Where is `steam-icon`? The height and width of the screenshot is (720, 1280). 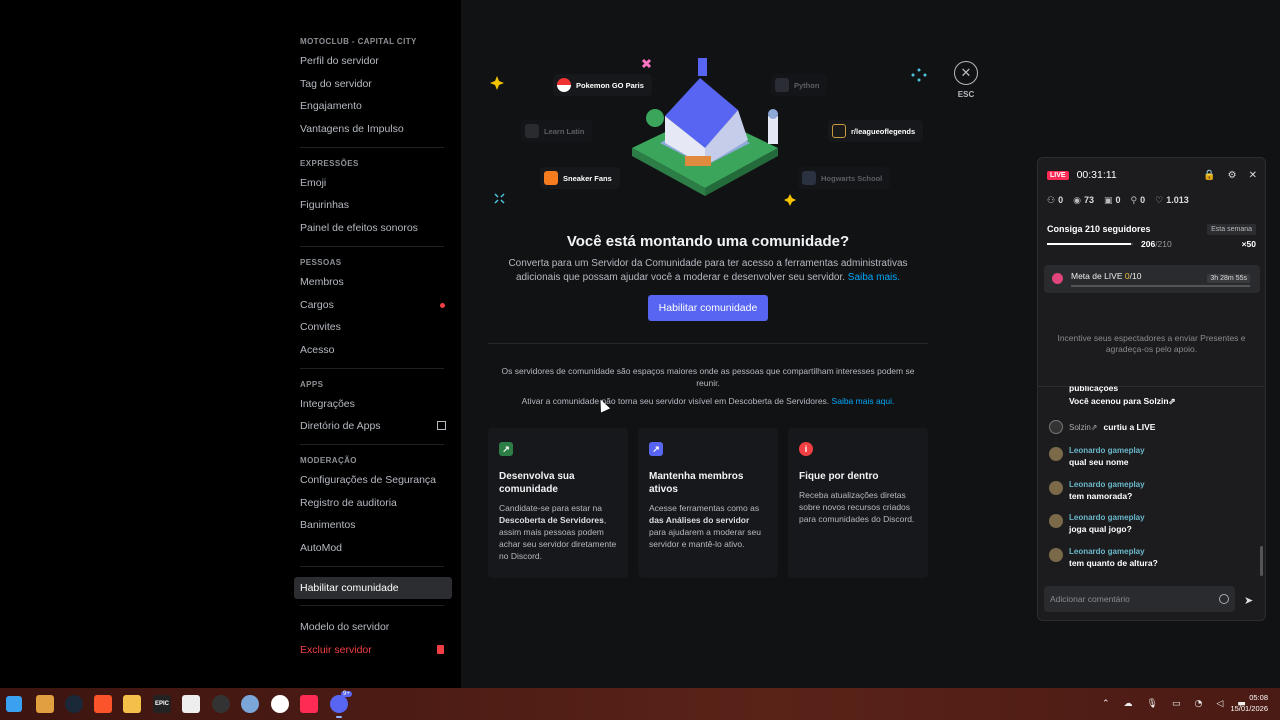
steam-icon is located at coordinates (74, 704).